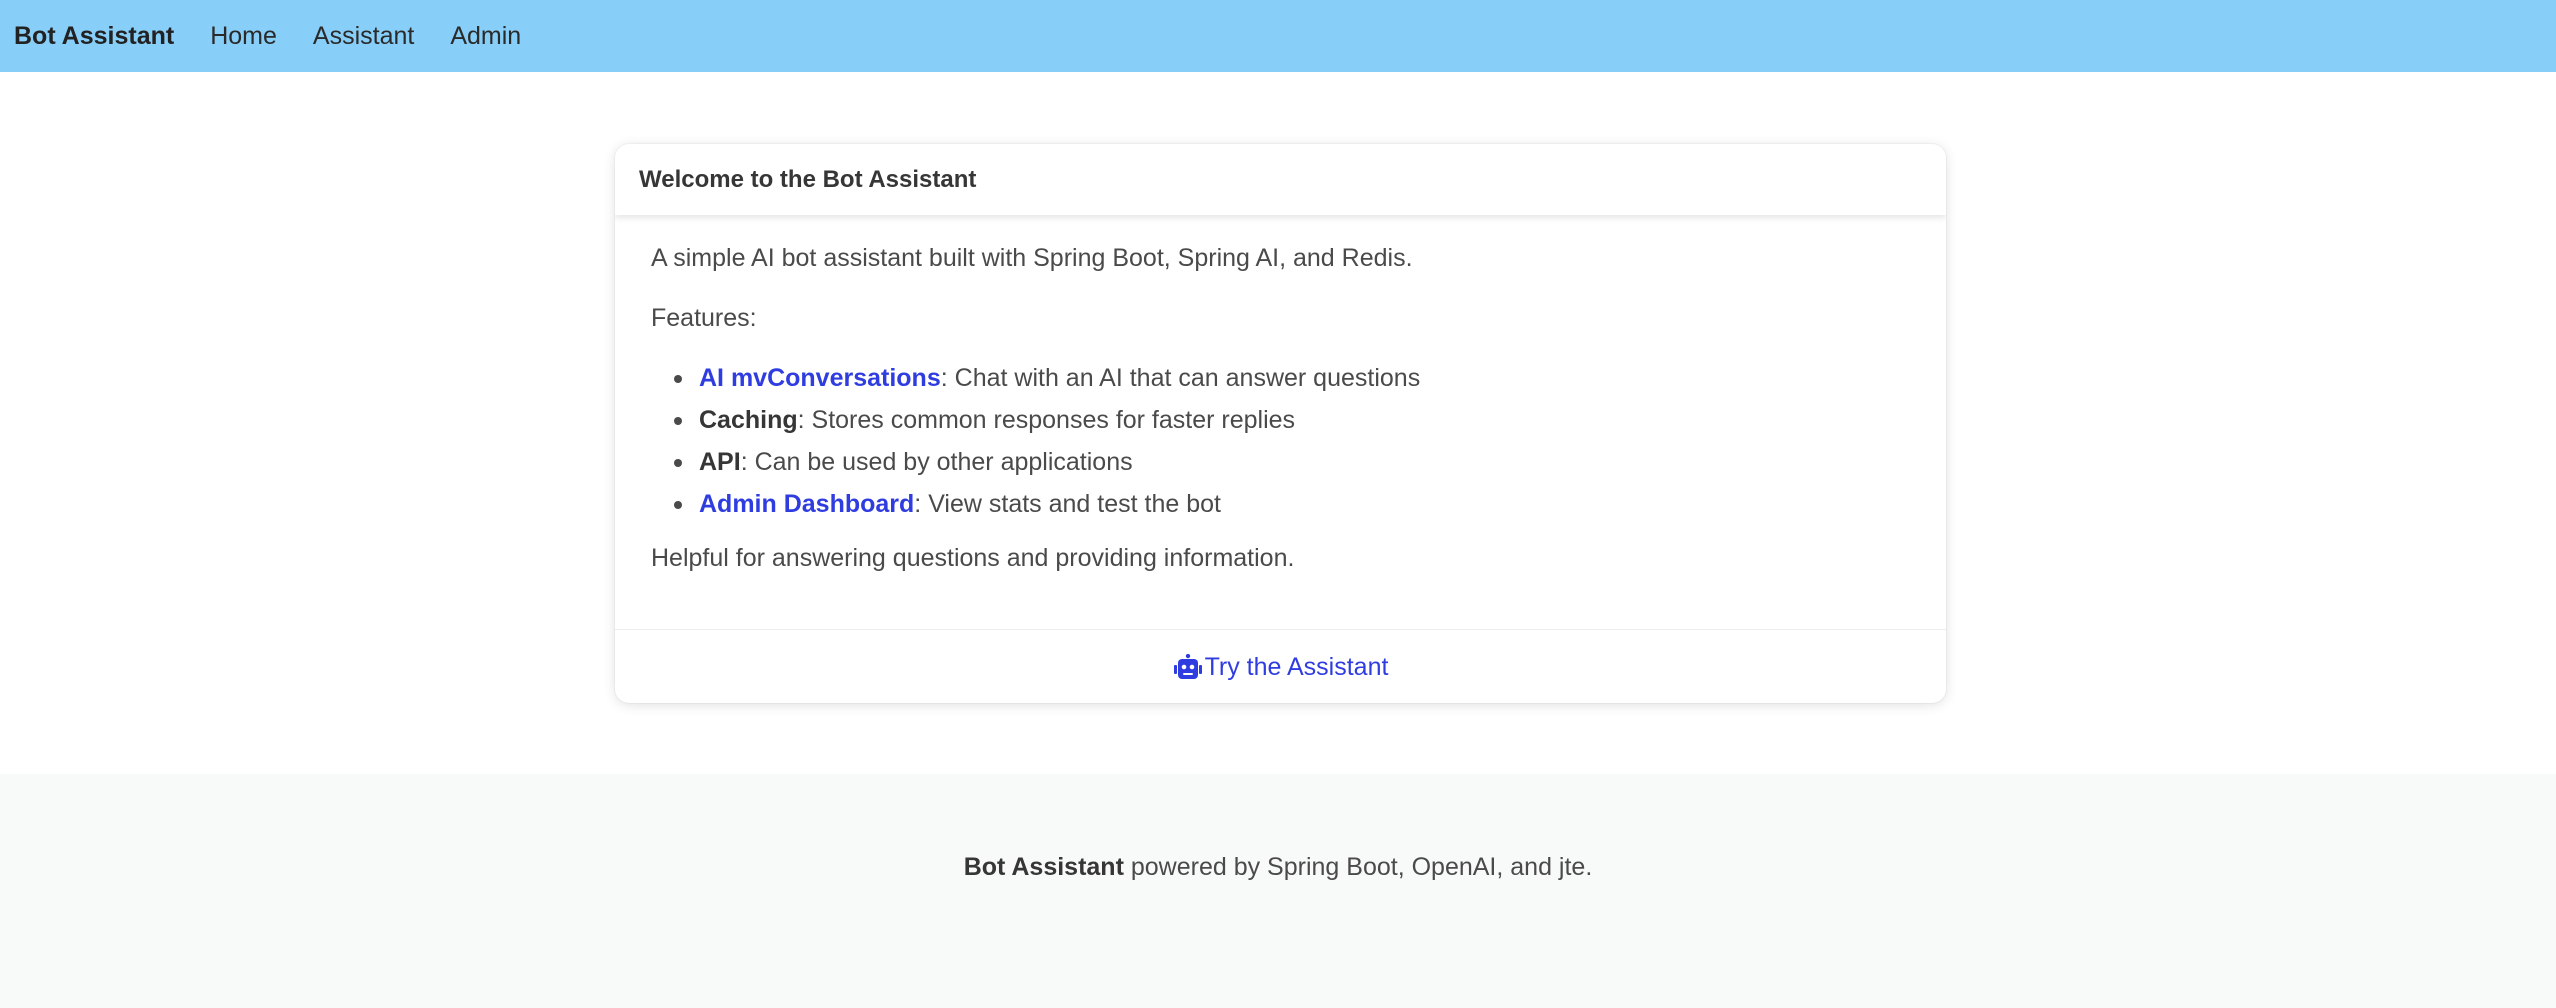 The width and height of the screenshot is (2556, 1008). I want to click on robot-icon, so click(1187, 666).